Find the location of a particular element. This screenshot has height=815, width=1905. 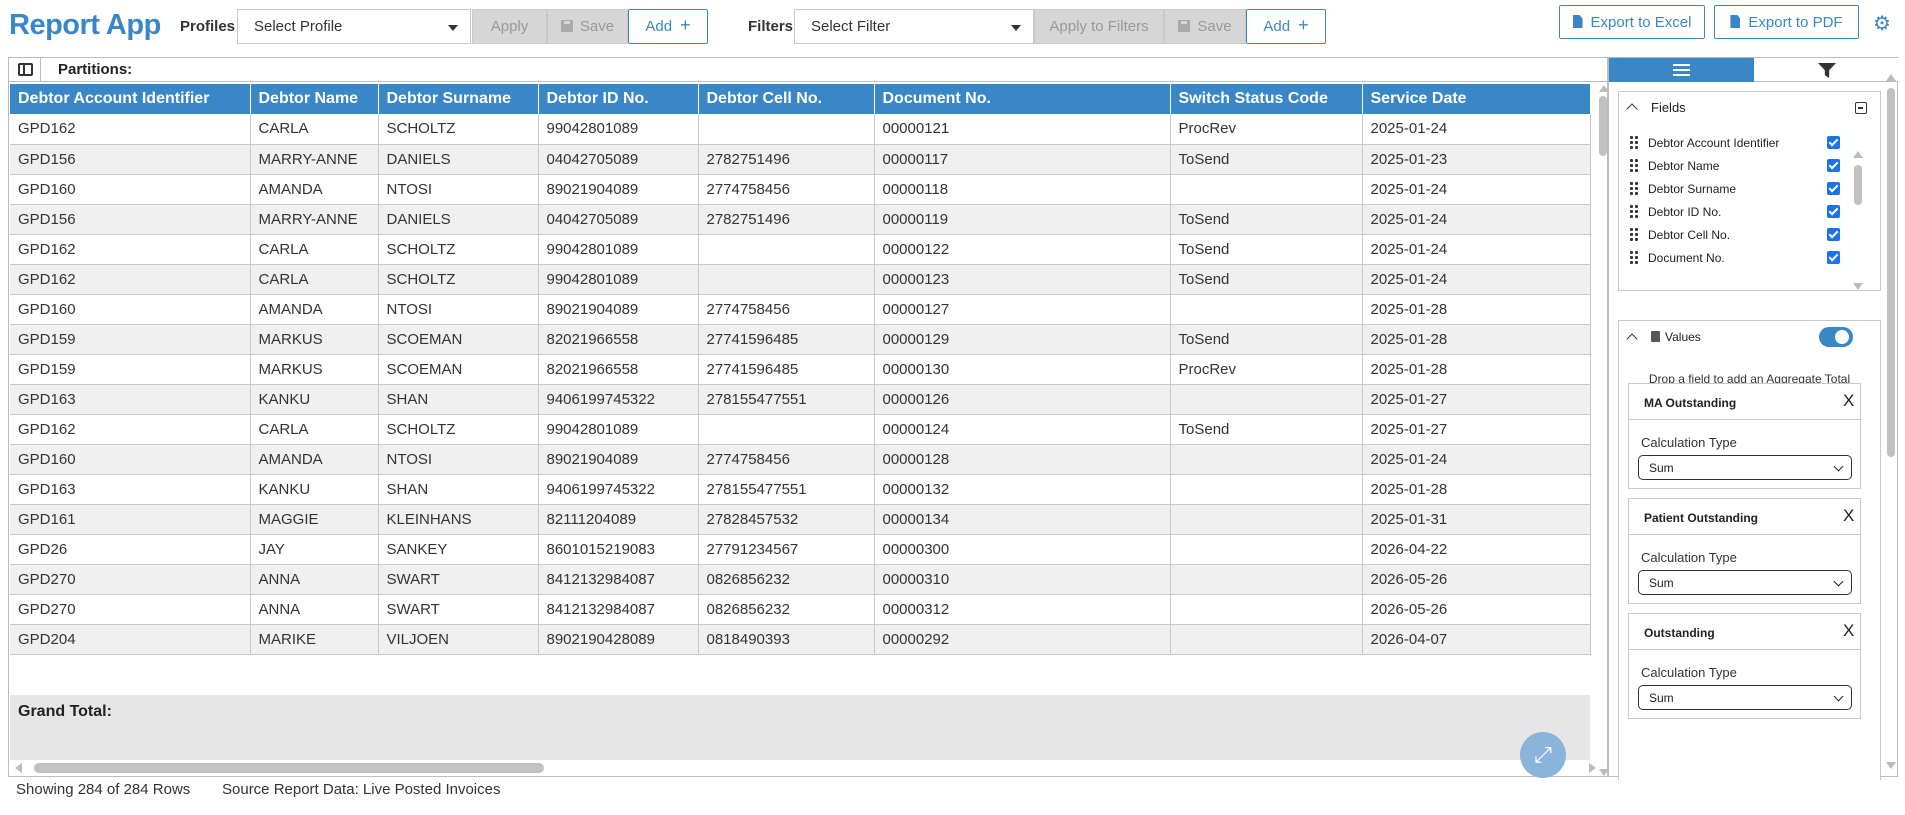

column-header: Debtor ID No. is located at coordinates (618, 99).